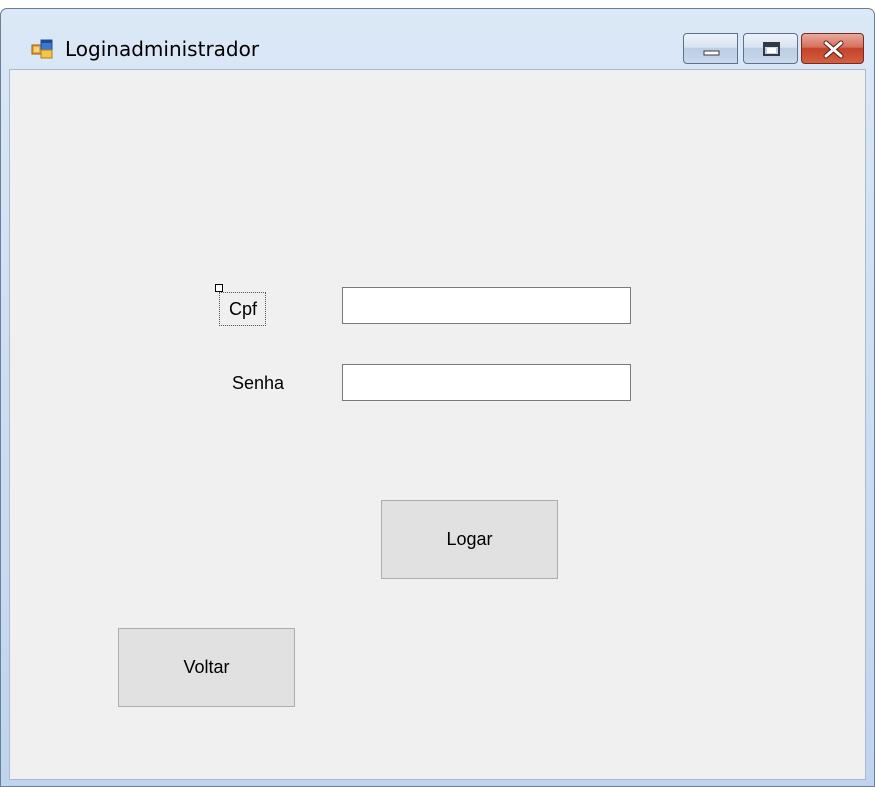 The image size is (875, 787). I want to click on selection-handle, so click(219, 288).